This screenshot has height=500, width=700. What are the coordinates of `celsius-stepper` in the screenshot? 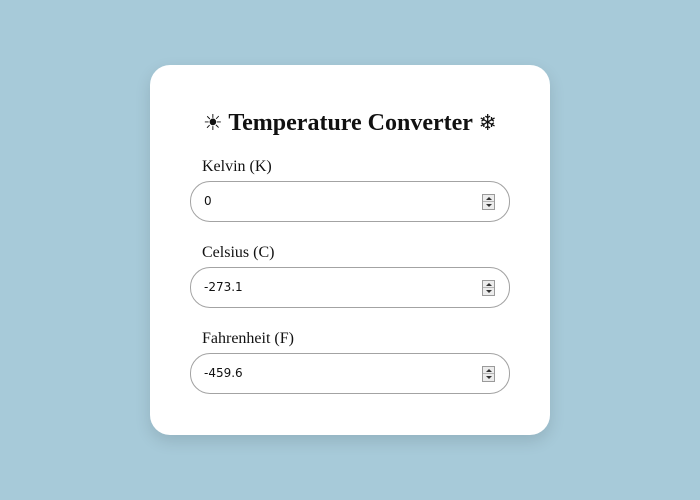 It's located at (488, 288).